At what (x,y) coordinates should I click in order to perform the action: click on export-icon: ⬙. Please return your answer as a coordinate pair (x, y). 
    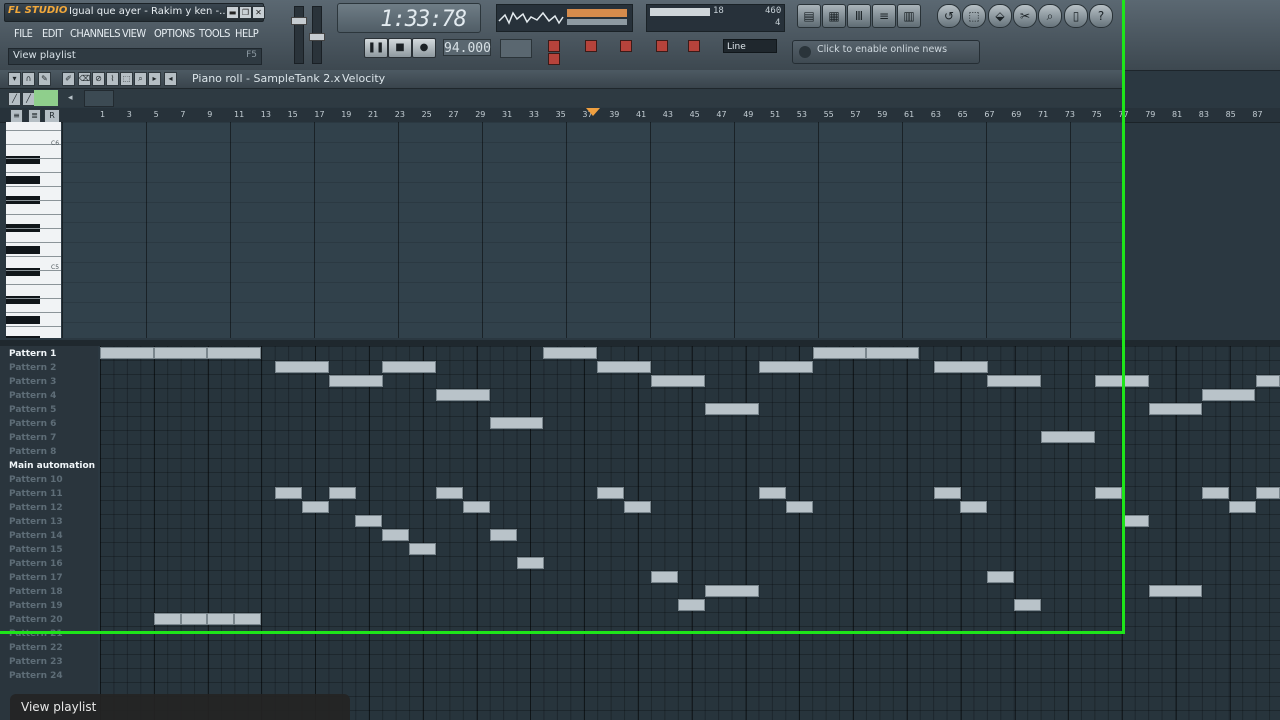
    Looking at the image, I should click on (1000, 16).